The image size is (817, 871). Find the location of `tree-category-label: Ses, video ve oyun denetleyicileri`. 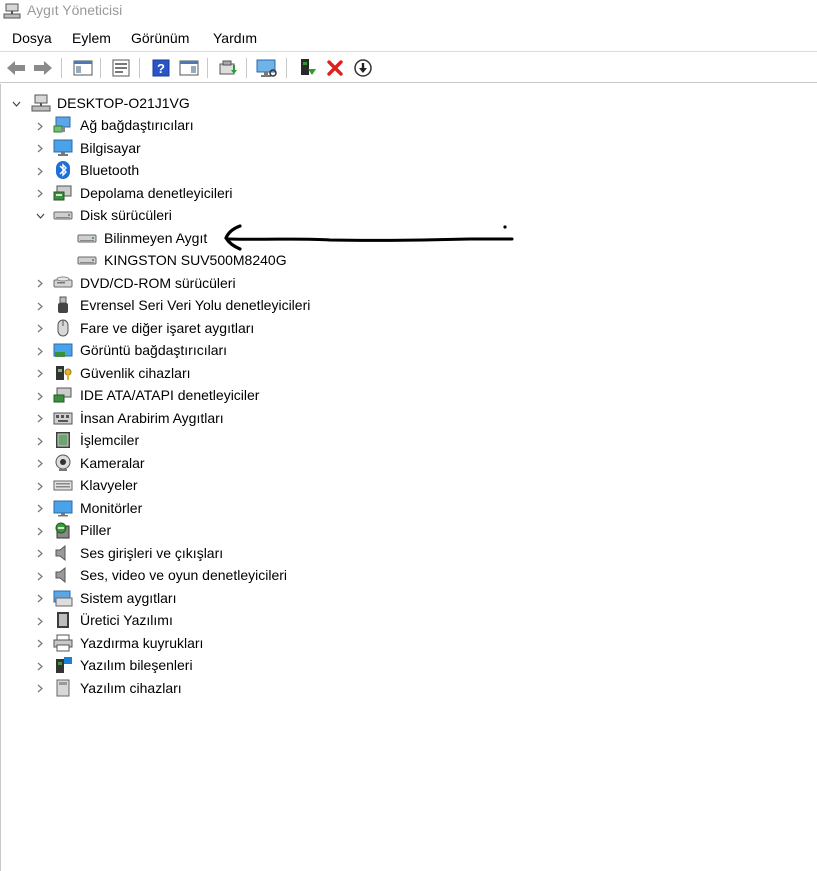

tree-category-label: Ses, video ve oyun denetleyicileri is located at coordinates (184, 575).